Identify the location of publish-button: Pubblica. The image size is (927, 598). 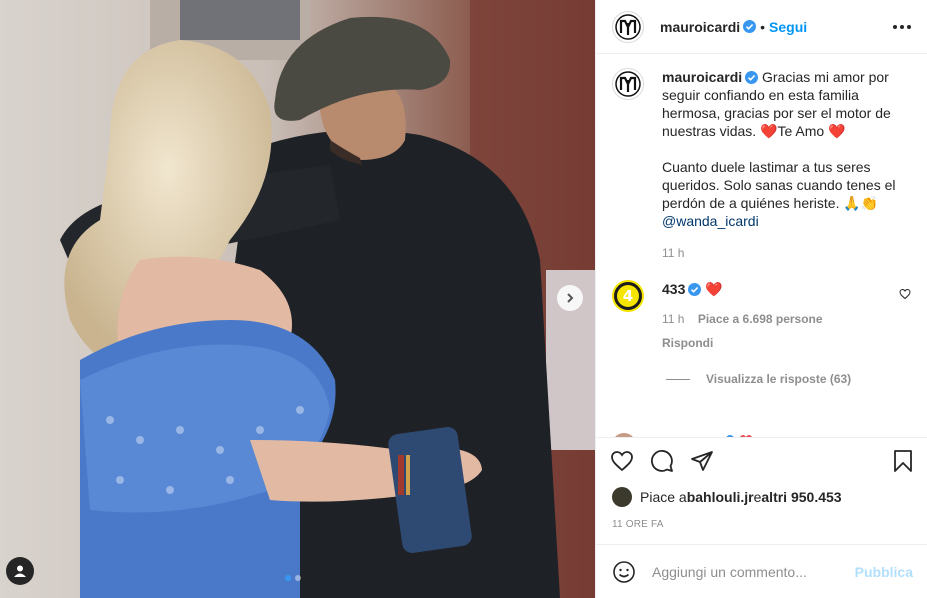
(884, 572).